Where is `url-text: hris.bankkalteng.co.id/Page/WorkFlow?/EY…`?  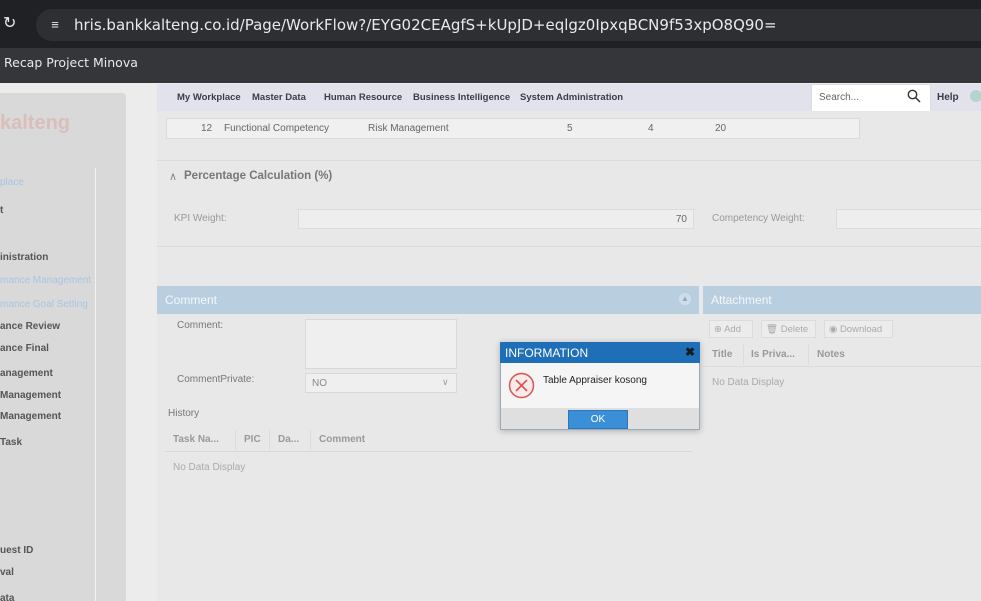
url-text: hris.bankkalteng.co.id/Page/WorkFlow?/EY… is located at coordinates (425, 25).